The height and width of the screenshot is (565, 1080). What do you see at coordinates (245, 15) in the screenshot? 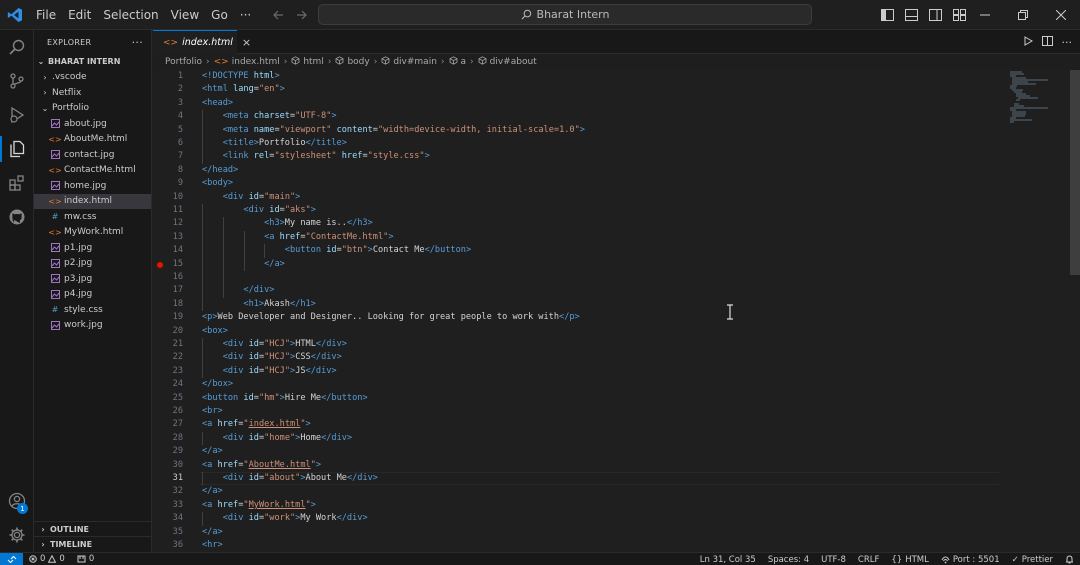
I see `menu-more: ···` at bounding box center [245, 15].